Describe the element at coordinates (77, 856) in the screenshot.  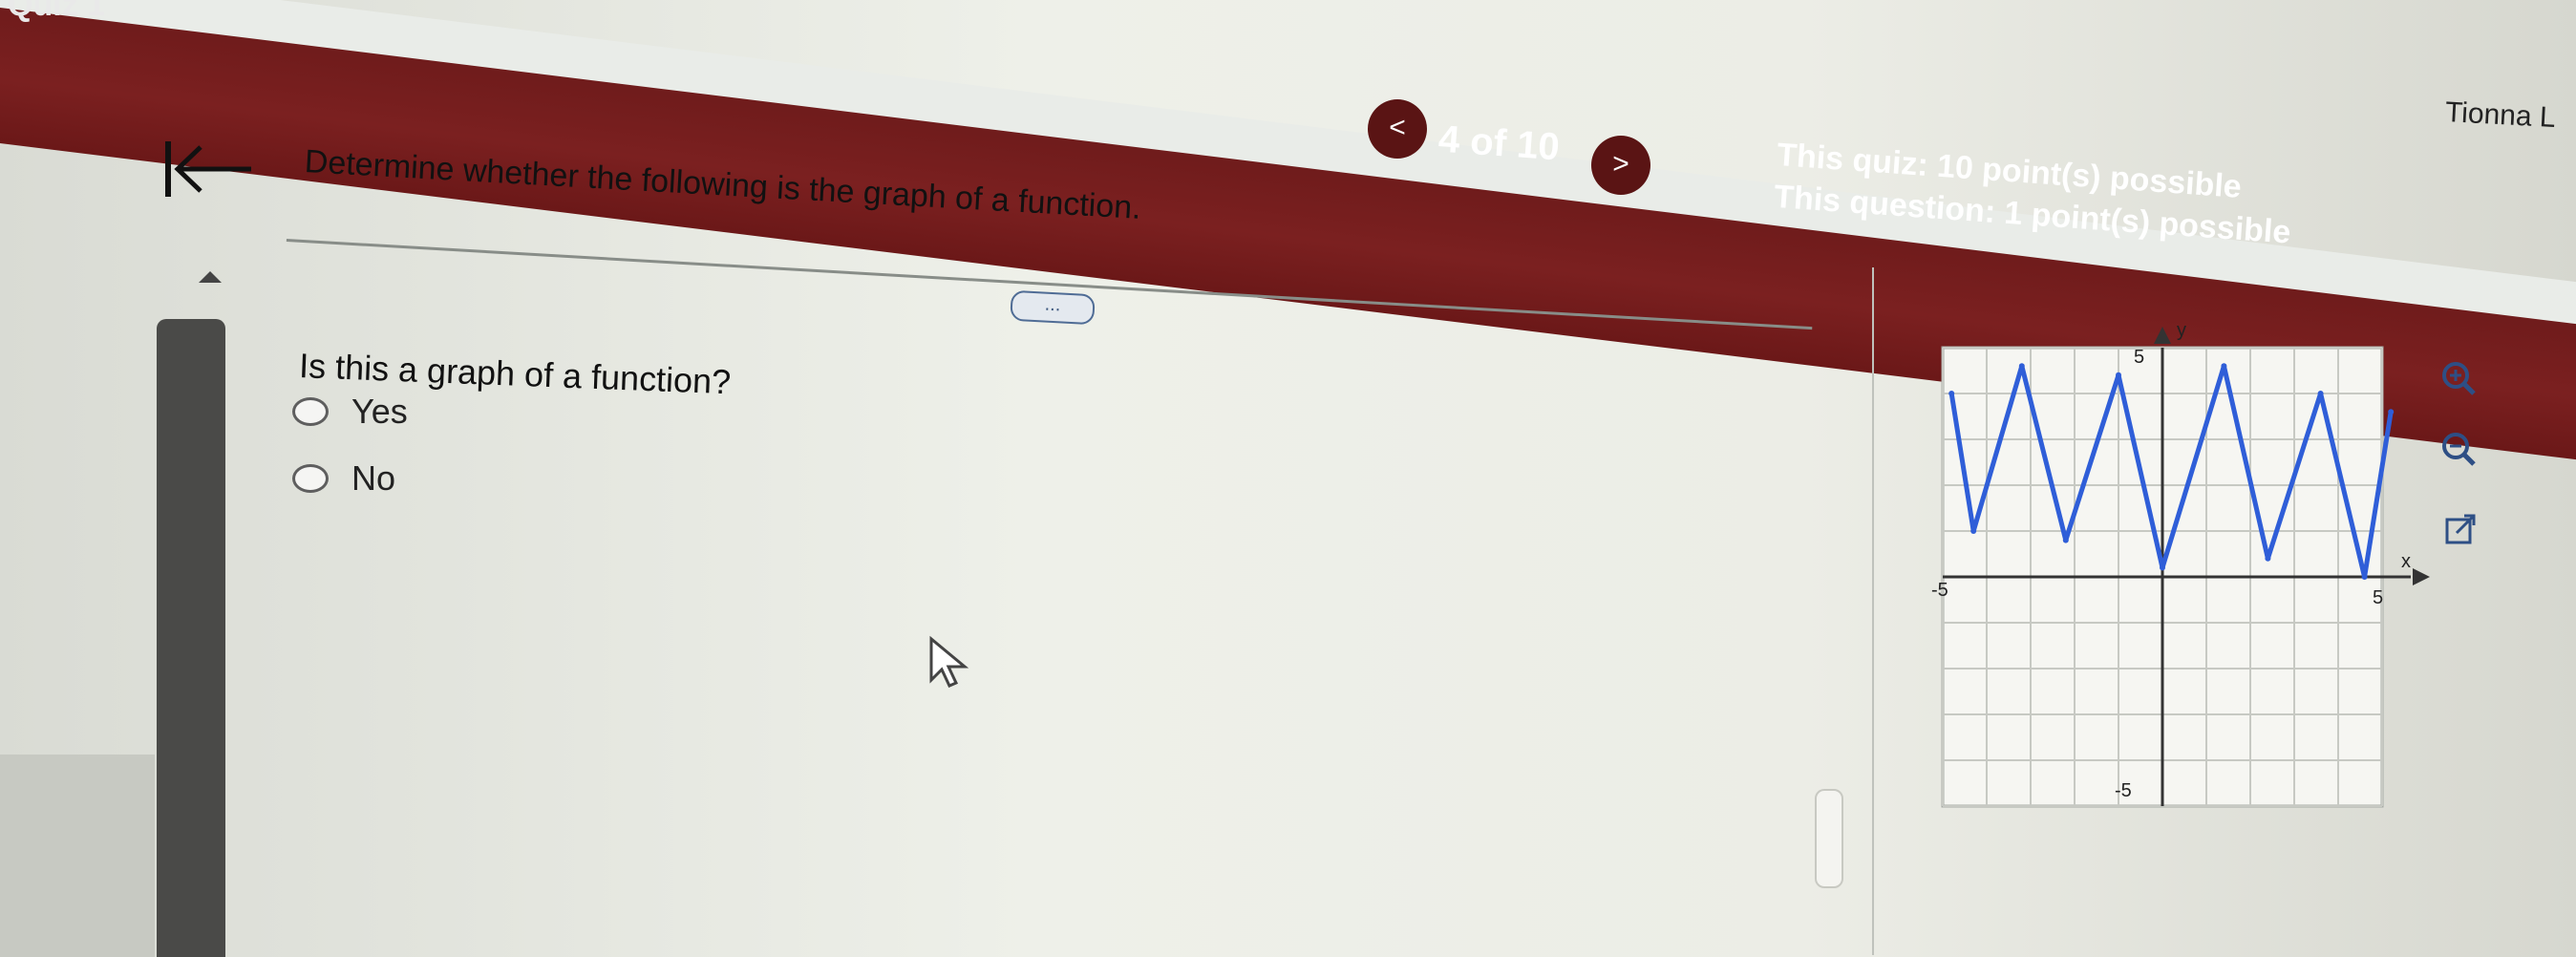
I see `left-pad` at that location.